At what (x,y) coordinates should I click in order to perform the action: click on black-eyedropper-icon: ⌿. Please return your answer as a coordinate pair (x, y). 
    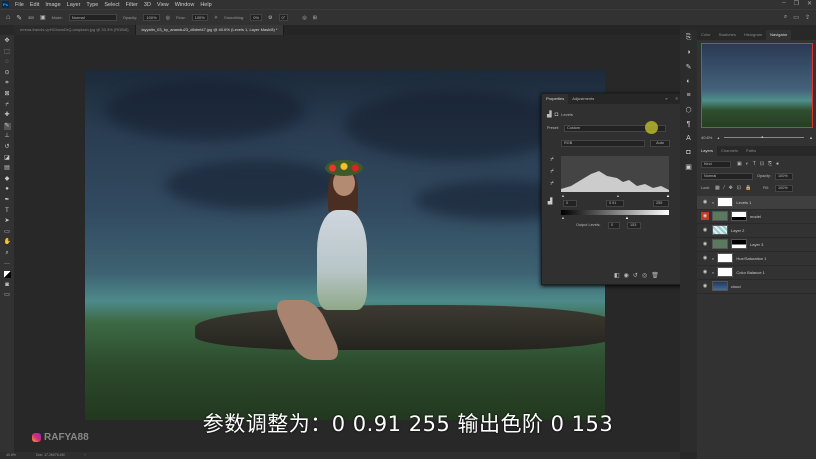
    Looking at the image, I should click on (552, 160).